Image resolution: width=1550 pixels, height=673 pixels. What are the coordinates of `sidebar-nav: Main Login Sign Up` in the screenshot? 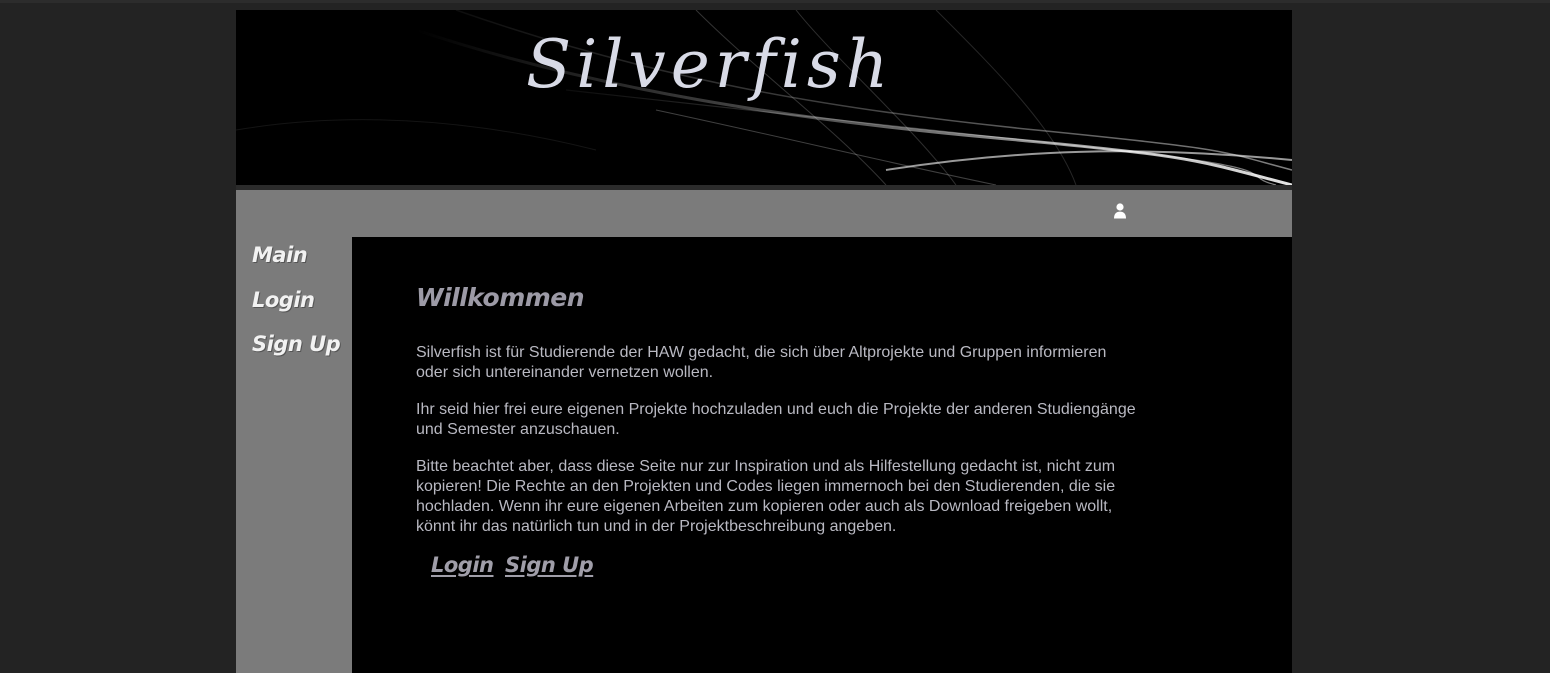 It's located at (294, 455).